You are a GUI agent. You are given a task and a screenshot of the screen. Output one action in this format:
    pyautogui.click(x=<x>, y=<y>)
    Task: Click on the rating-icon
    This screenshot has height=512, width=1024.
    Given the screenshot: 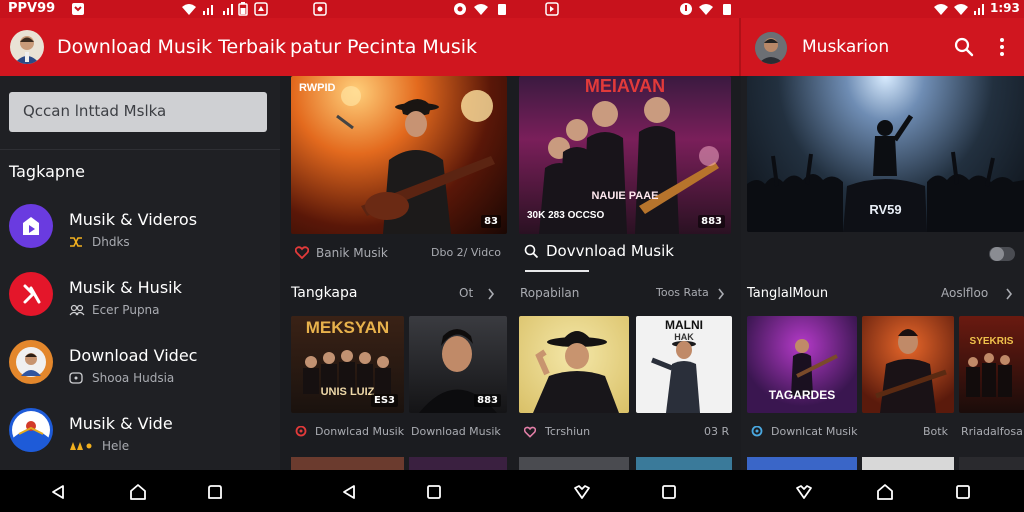 What is the action you would take?
    pyautogui.click(x=81, y=446)
    